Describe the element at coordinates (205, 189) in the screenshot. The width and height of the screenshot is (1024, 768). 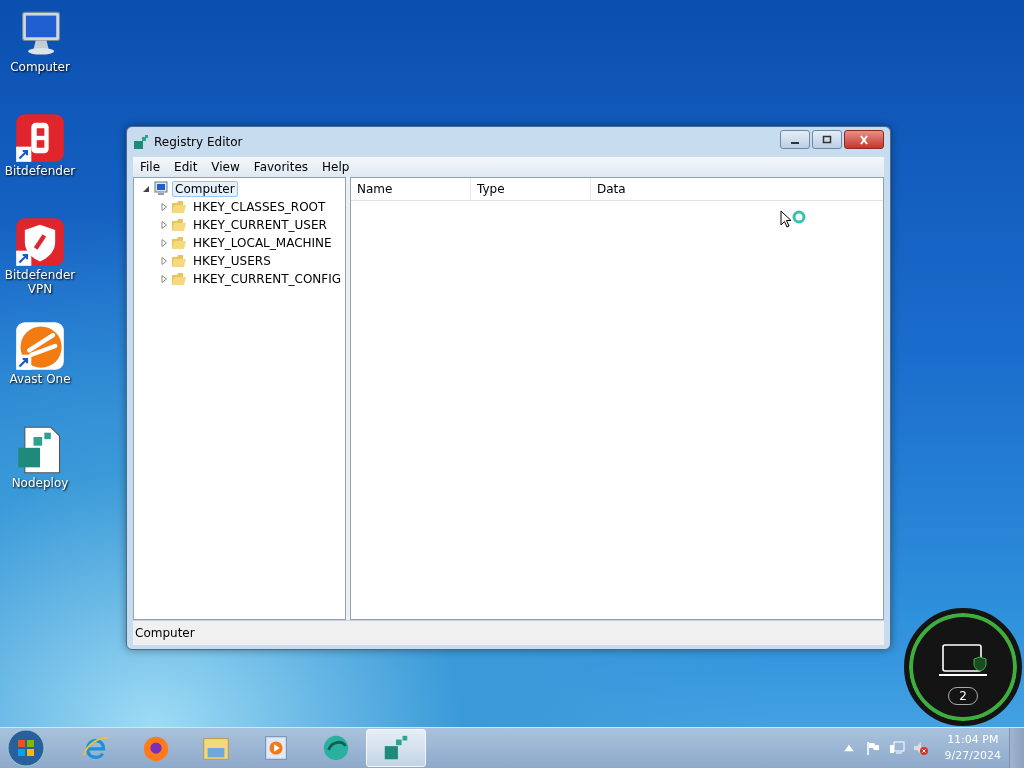
I see `tree-item: Computer` at that location.